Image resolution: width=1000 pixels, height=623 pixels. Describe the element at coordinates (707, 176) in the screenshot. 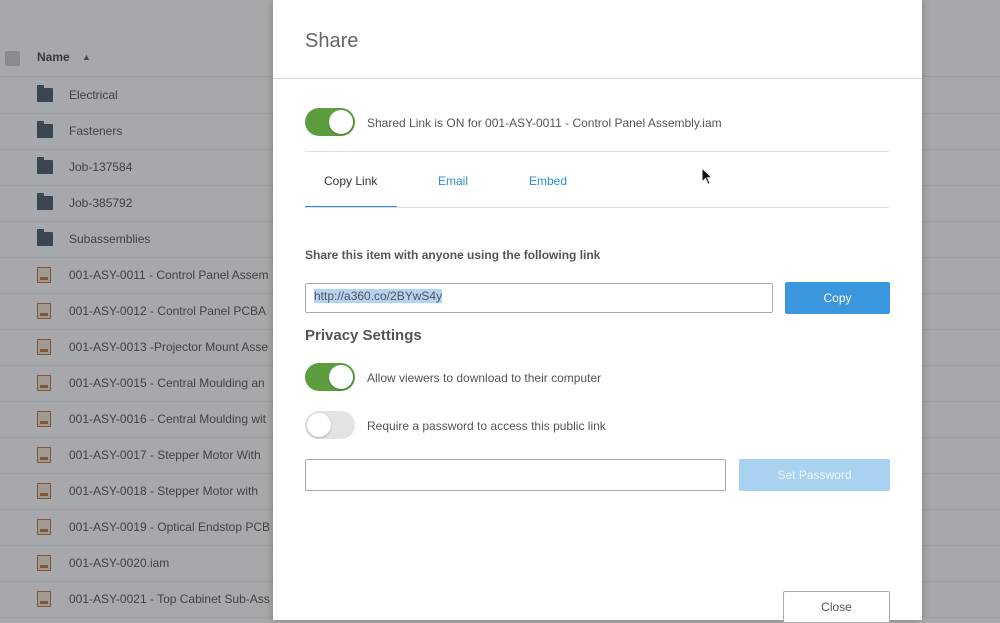

I see `mouse-cursor-icon` at that location.